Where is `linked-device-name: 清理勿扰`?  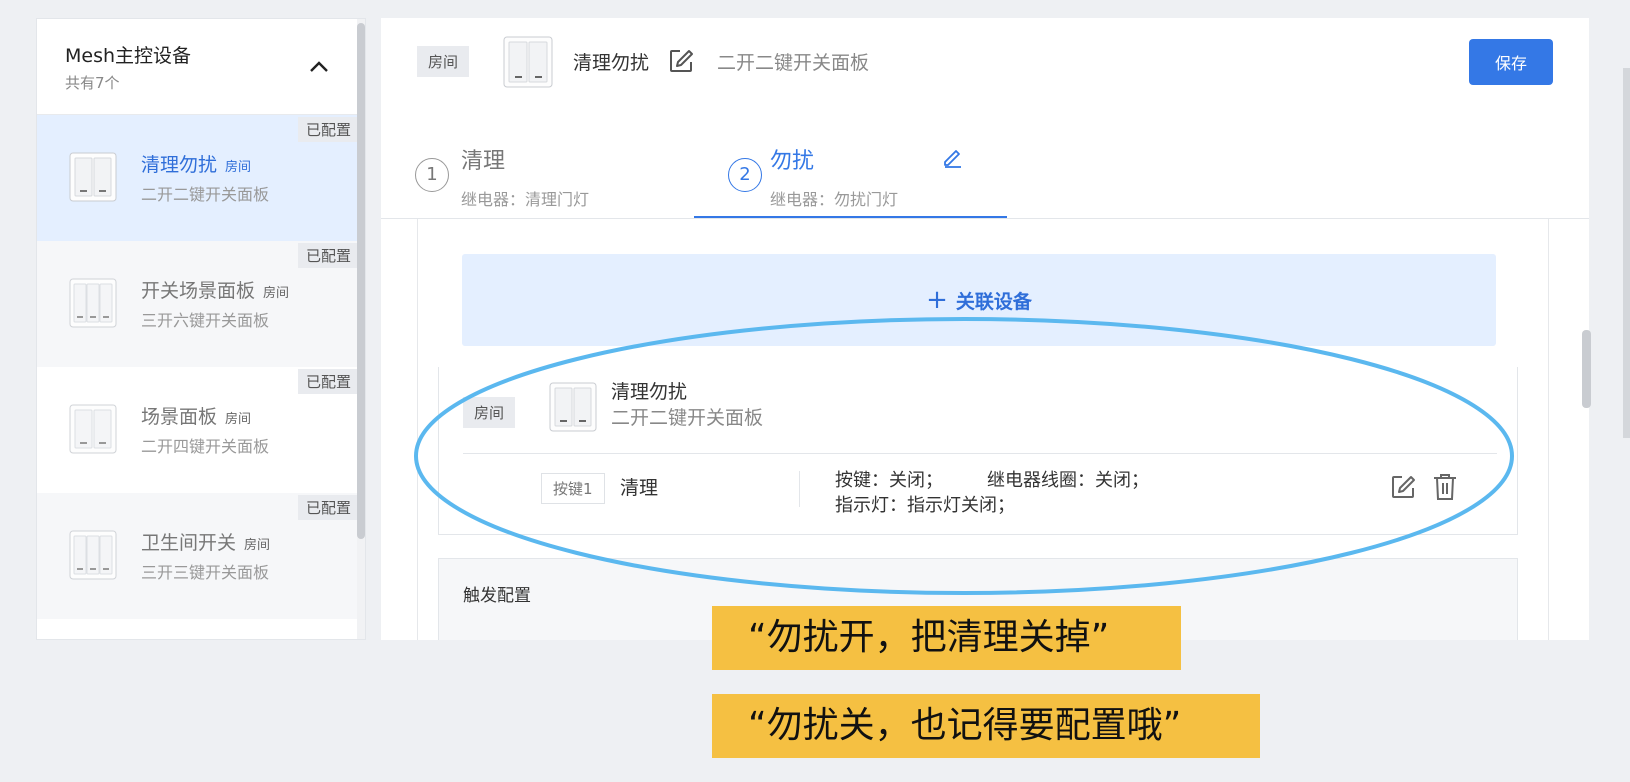
linked-device-name: 清理勿扰 is located at coordinates (649, 392).